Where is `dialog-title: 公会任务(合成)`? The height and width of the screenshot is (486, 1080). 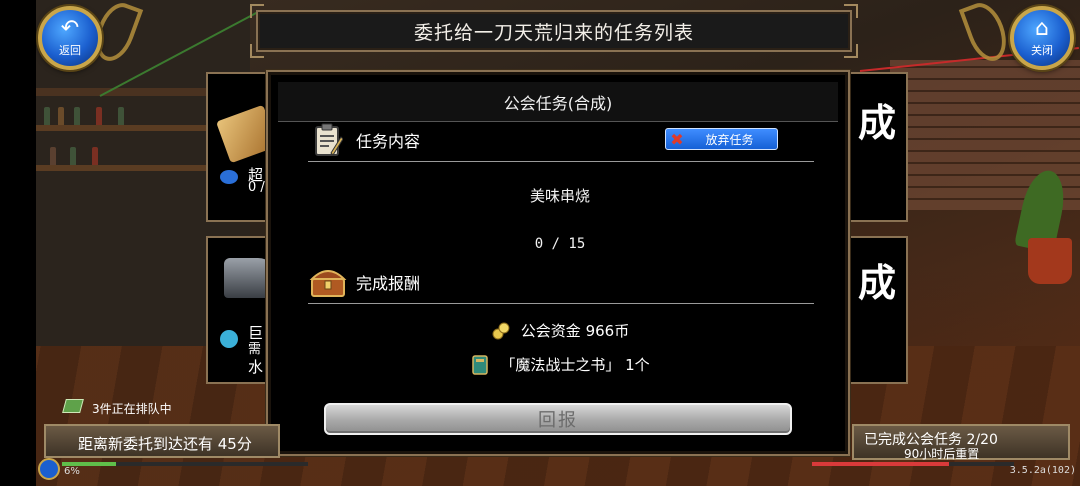 dialog-title: 公会任务(合成) is located at coordinates (558, 103).